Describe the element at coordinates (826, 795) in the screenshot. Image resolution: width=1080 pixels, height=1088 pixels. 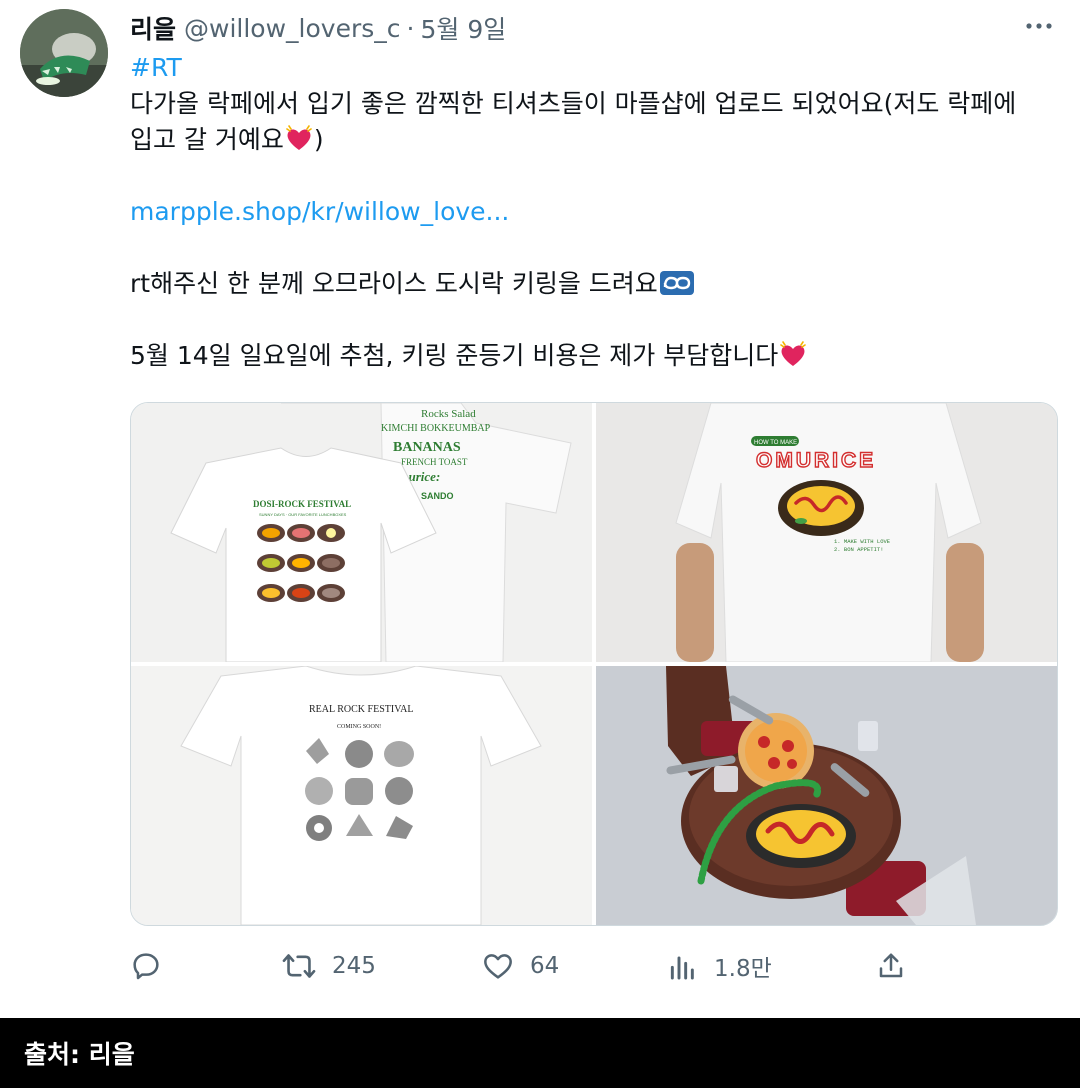
I see `media-image-miniature-table` at that location.